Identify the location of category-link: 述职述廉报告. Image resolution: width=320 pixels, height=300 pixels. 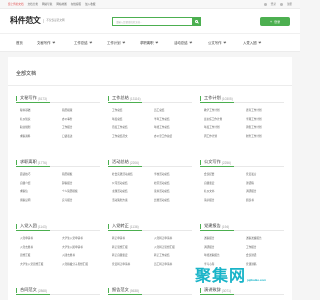
(265, 238).